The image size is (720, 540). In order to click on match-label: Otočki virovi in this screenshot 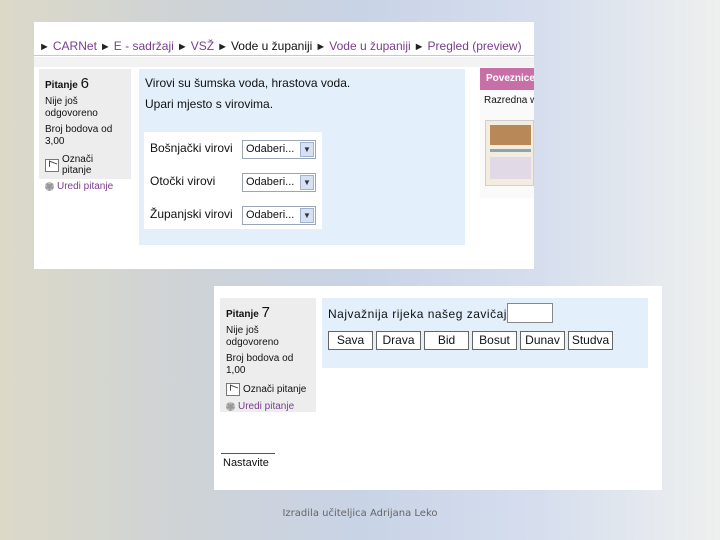, I will do `click(183, 181)`.